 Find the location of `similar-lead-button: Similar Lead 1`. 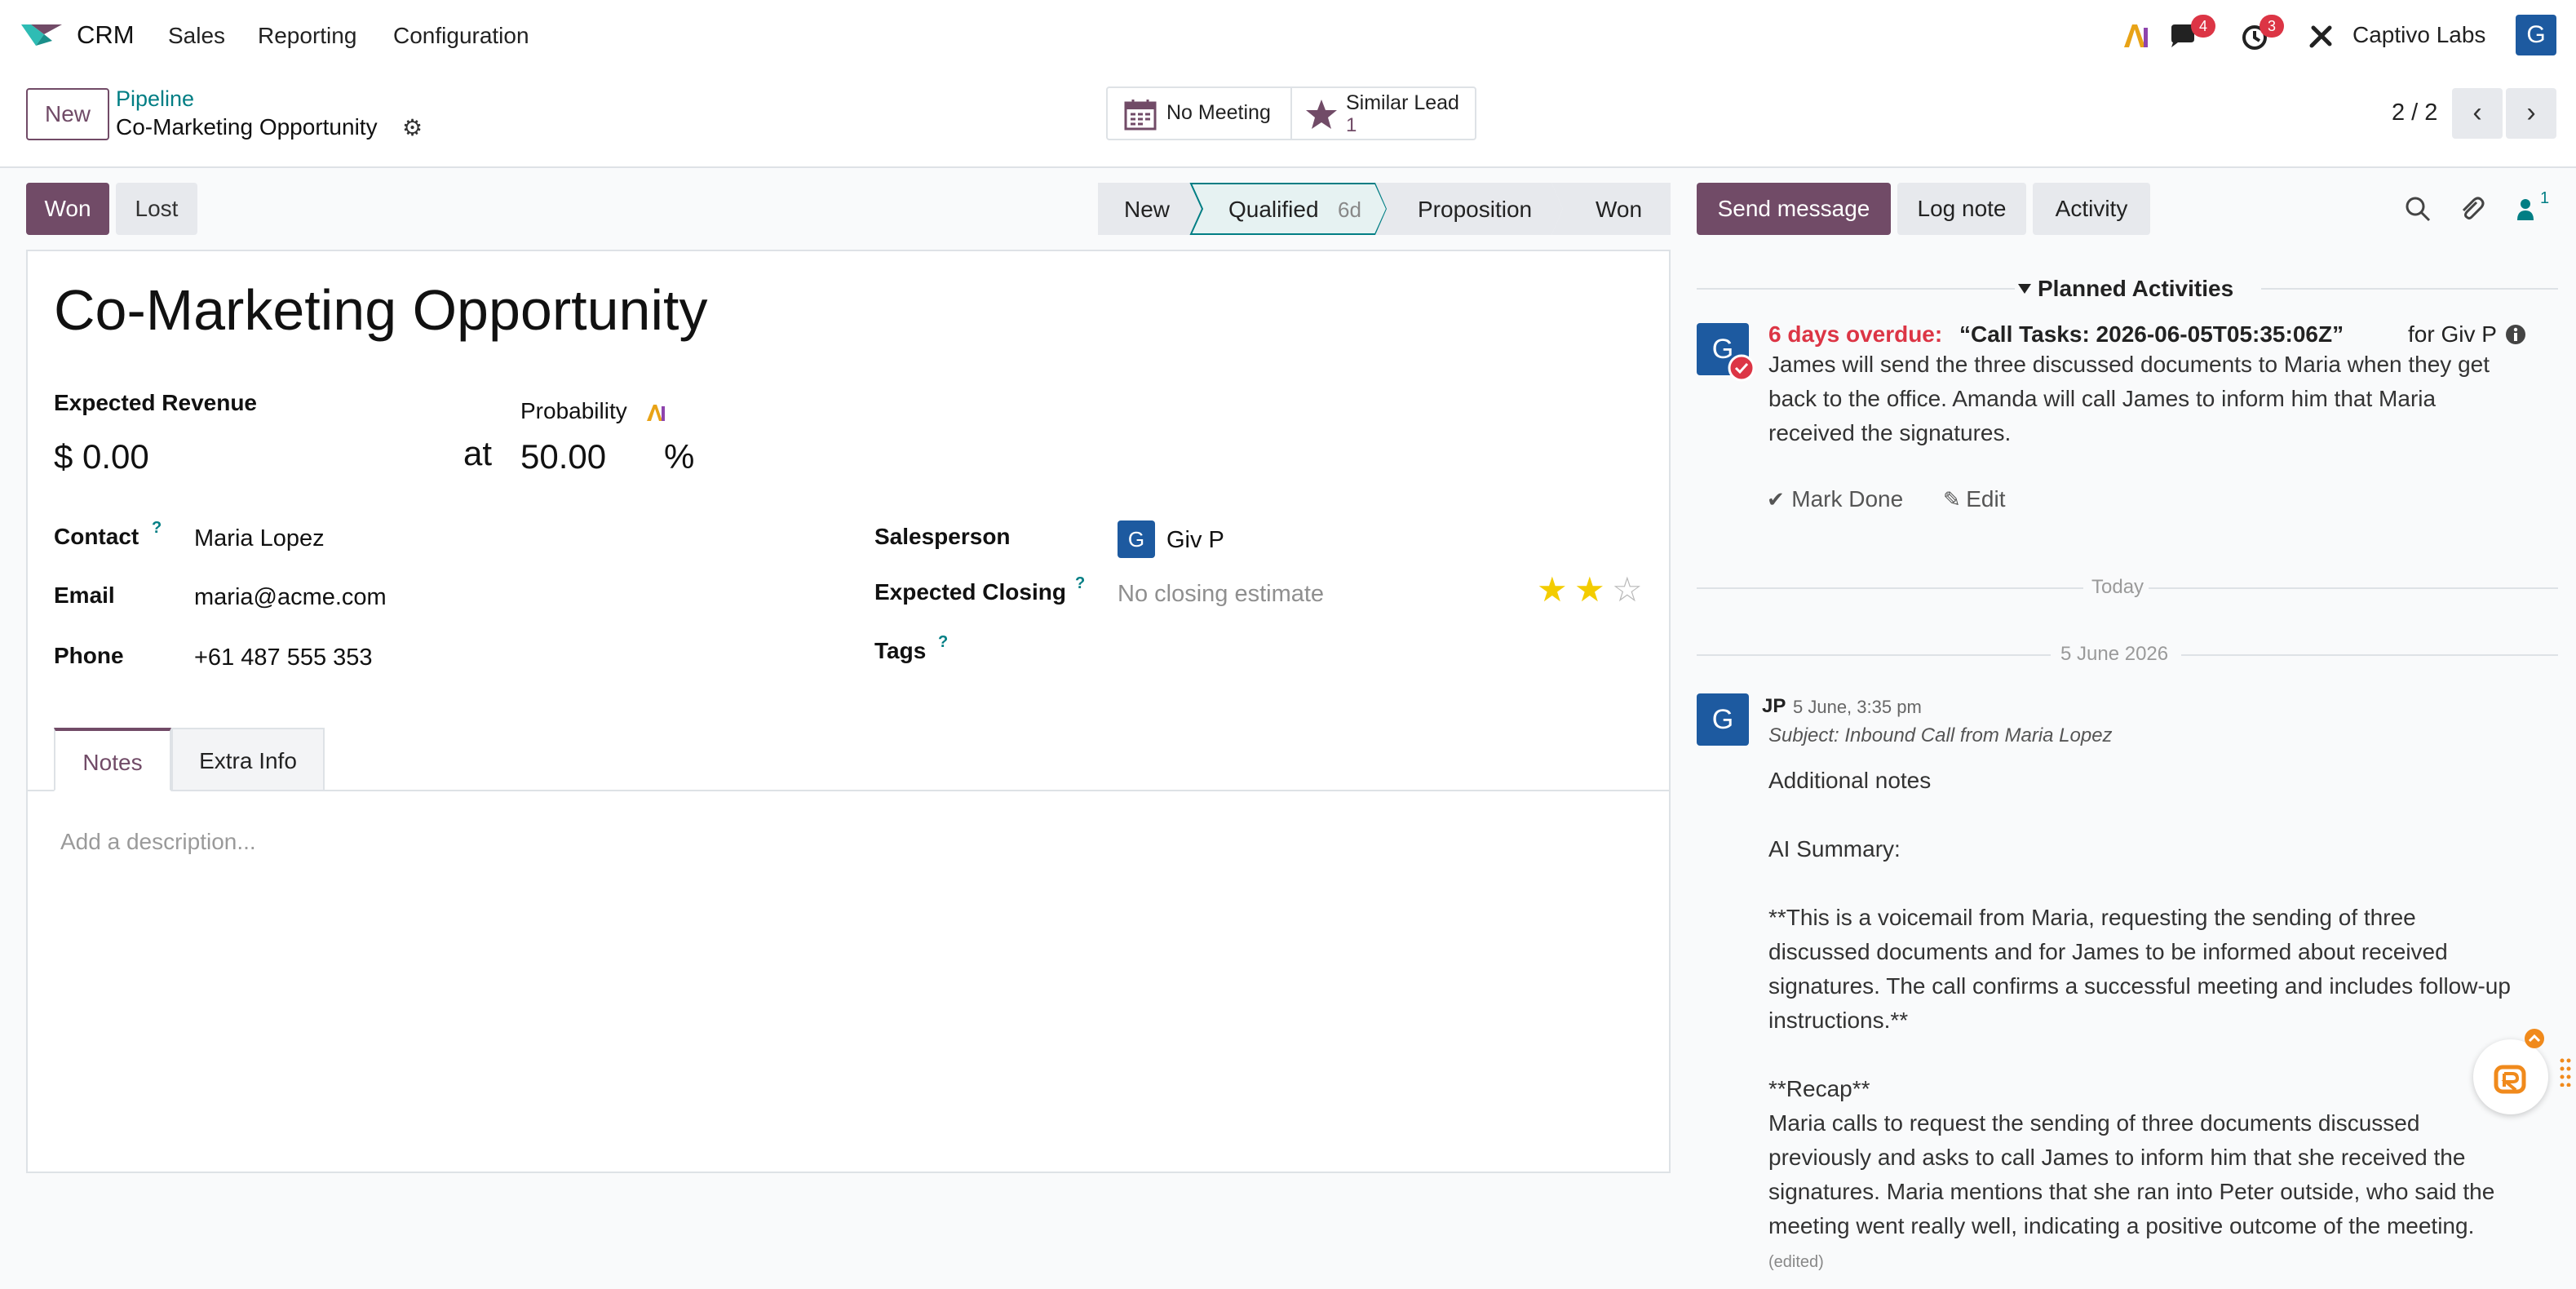

similar-lead-button: Similar Lead 1 is located at coordinates (1383, 113).